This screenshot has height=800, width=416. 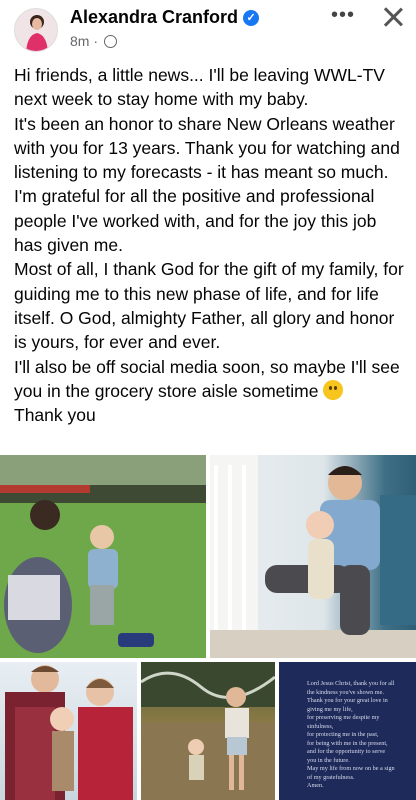 What do you see at coordinates (343, 717) in the screenshot?
I see `prayer-line: for preserving me despite my` at bounding box center [343, 717].